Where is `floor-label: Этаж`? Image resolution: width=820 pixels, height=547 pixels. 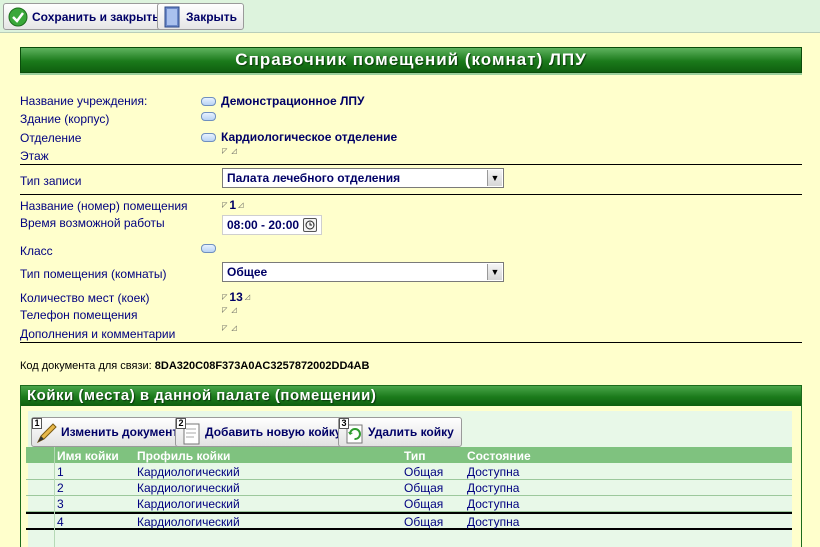 floor-label: Этаж is located at coordinates (34, 156).